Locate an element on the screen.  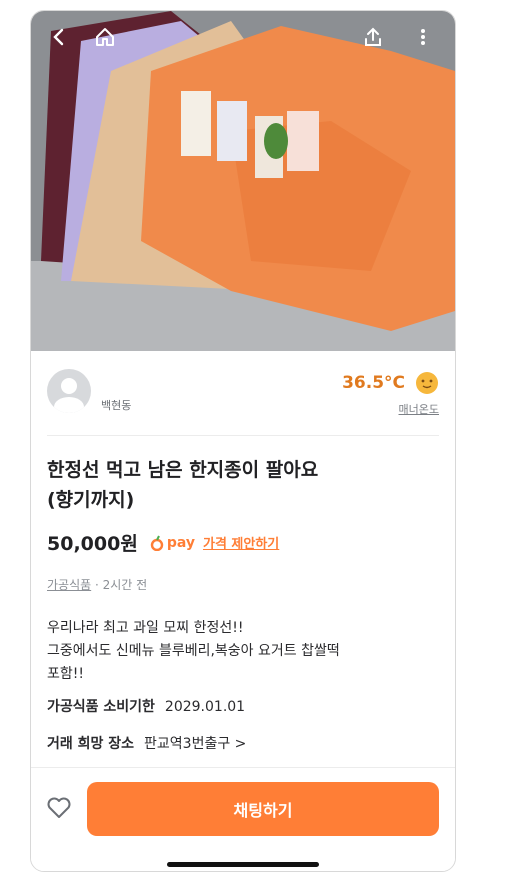
more-button is located at coordinates (423, 37).